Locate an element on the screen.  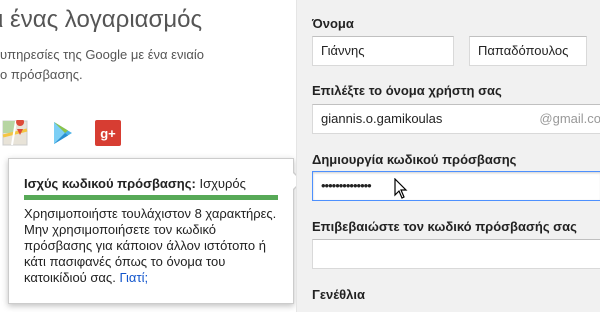
svg-text: g+ is located at coordinates (108, 133).